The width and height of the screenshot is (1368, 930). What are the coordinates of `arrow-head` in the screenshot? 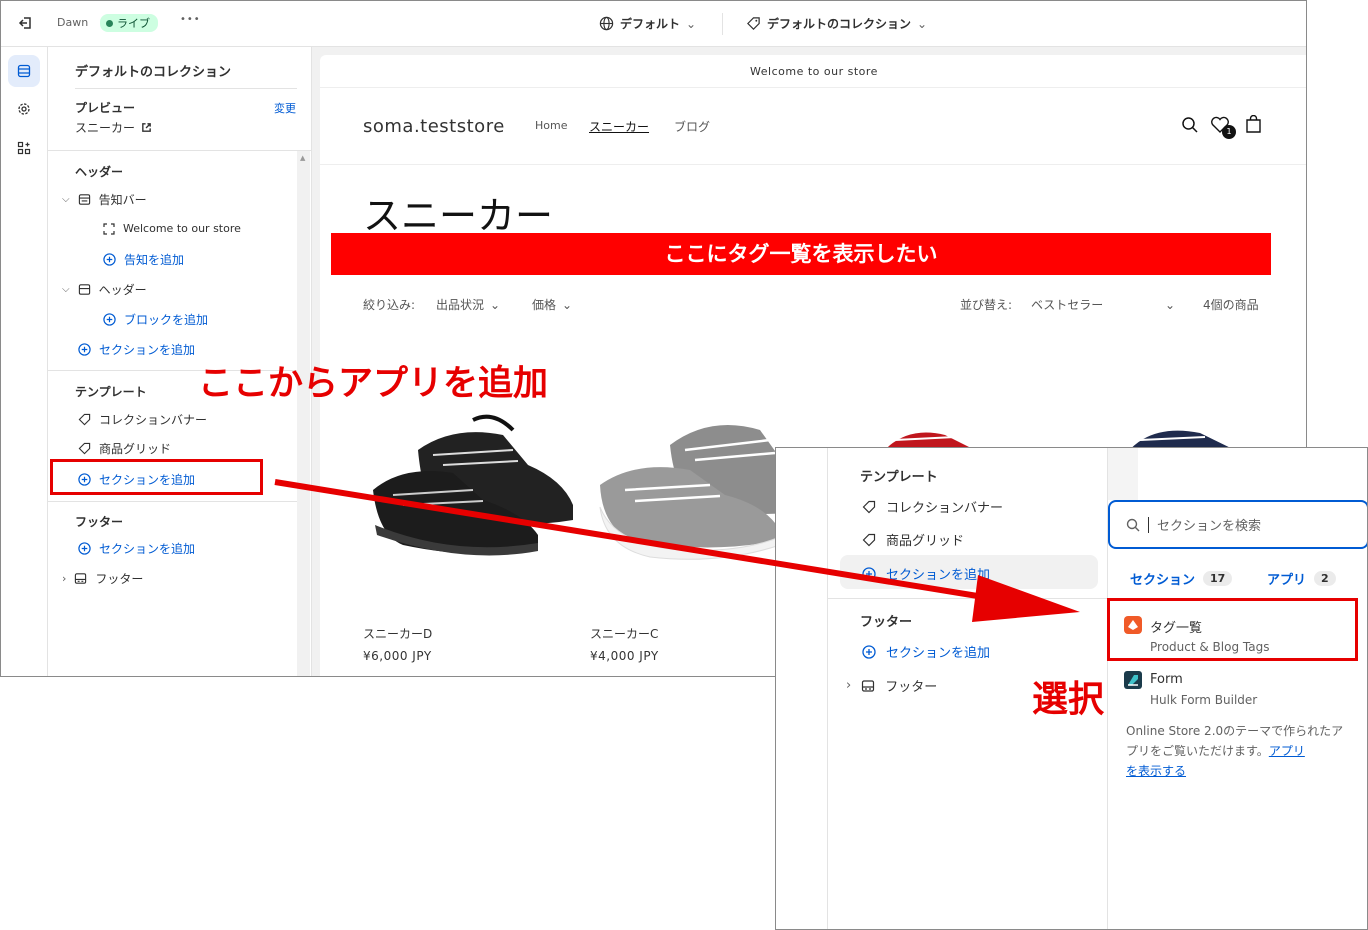 It's located at (1026, 598).